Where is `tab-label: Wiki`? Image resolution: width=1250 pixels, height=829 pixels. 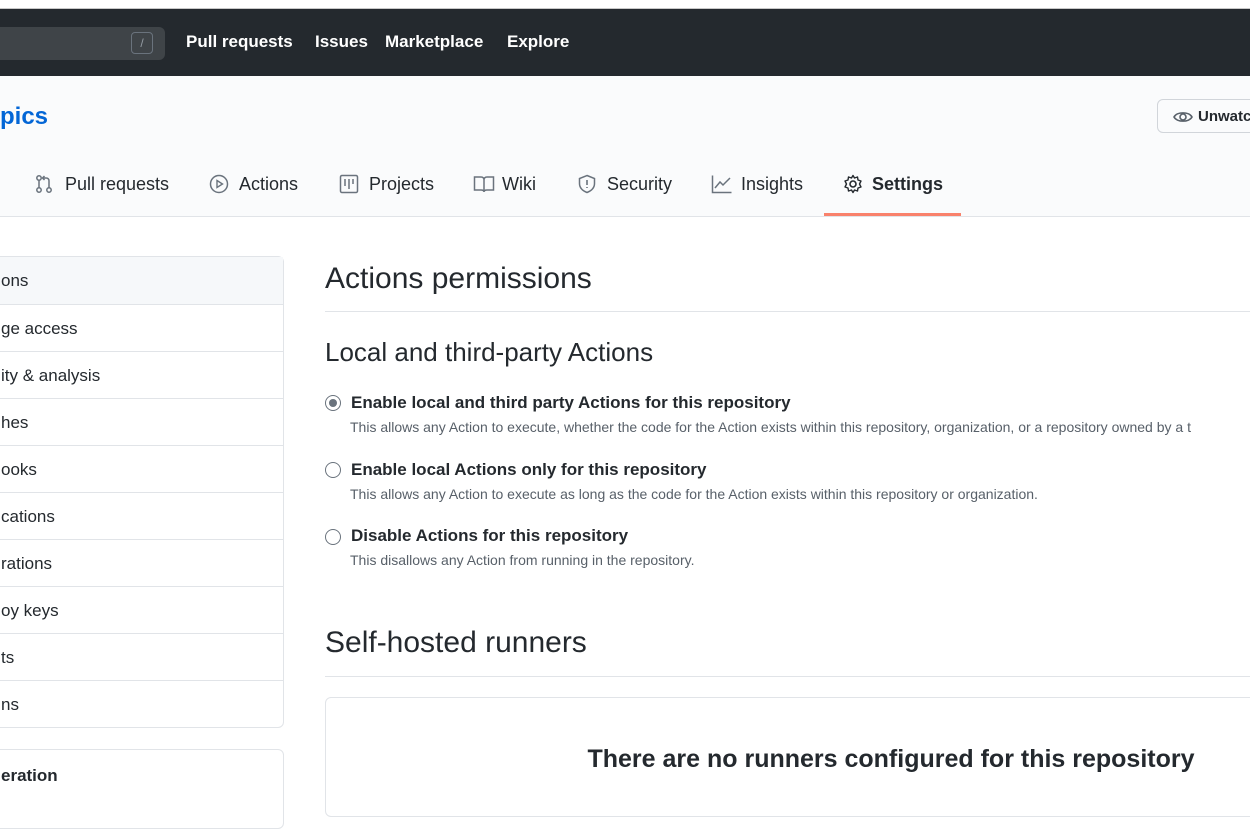
tab-label: Wiki is located at coordinates (519, 184).